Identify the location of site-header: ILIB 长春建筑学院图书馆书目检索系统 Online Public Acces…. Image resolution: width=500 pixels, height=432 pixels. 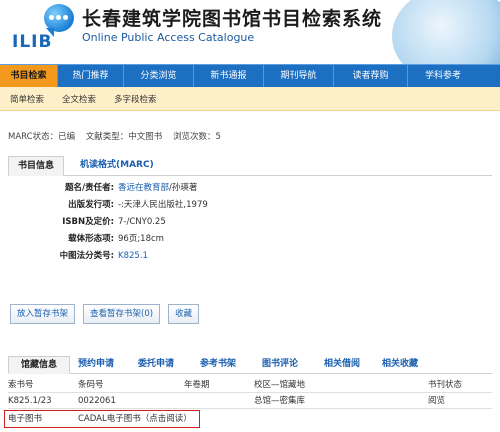
(250, 32).